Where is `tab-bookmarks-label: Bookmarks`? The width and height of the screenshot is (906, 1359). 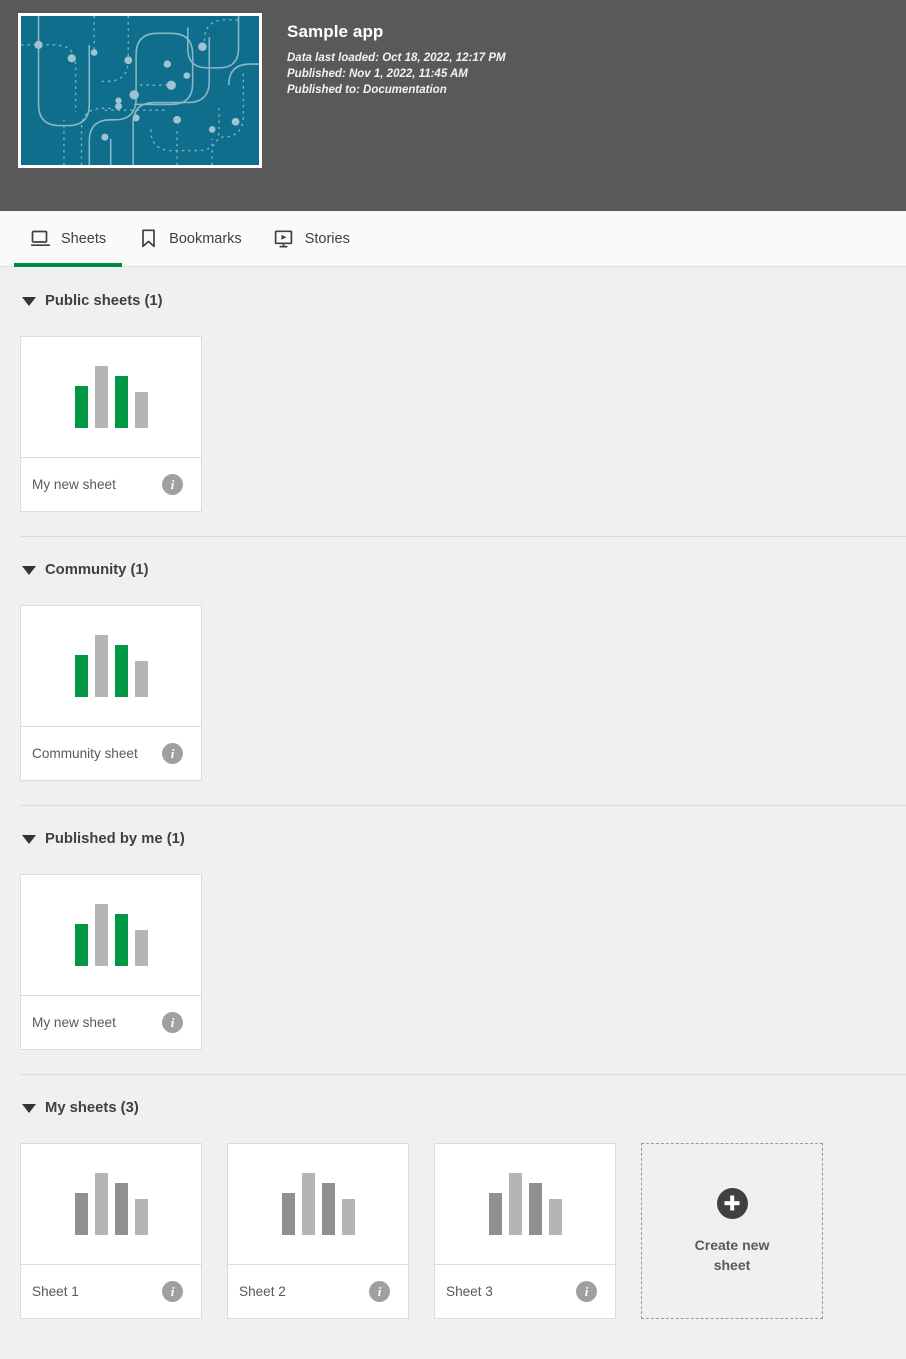 tab-bookmarks-label: Bookmarks is located at coordinates (205, 238).